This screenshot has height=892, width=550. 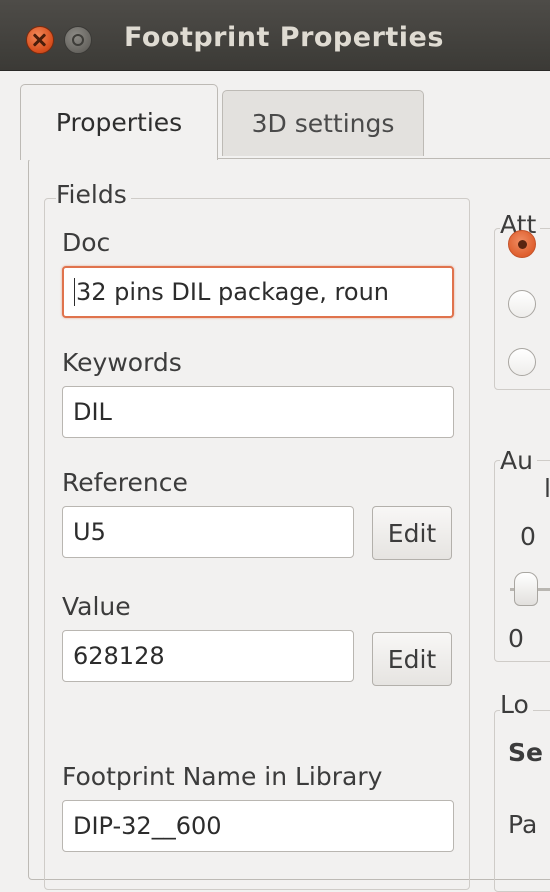 What do you see at coordinates (526, 589) in the screenshot?
I see `autoplace-slider-handle` at bounding box center [526, 589].